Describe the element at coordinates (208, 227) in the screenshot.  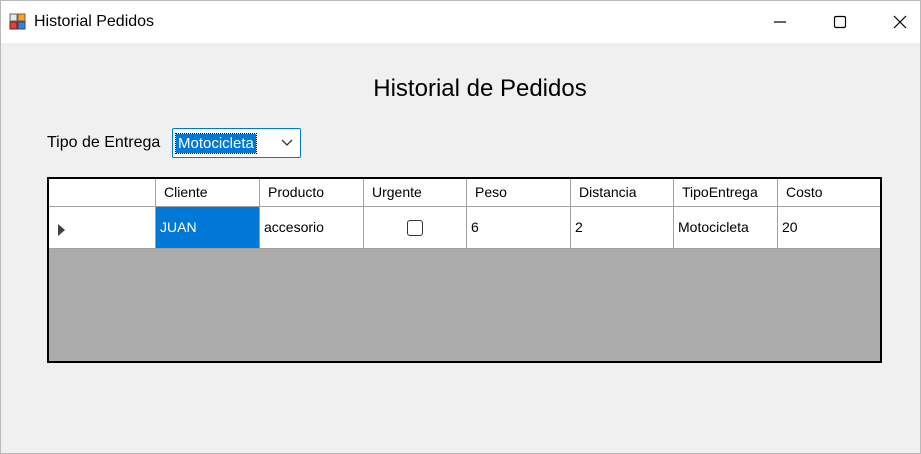
I see `cell-cliente: JUAN` at that location.